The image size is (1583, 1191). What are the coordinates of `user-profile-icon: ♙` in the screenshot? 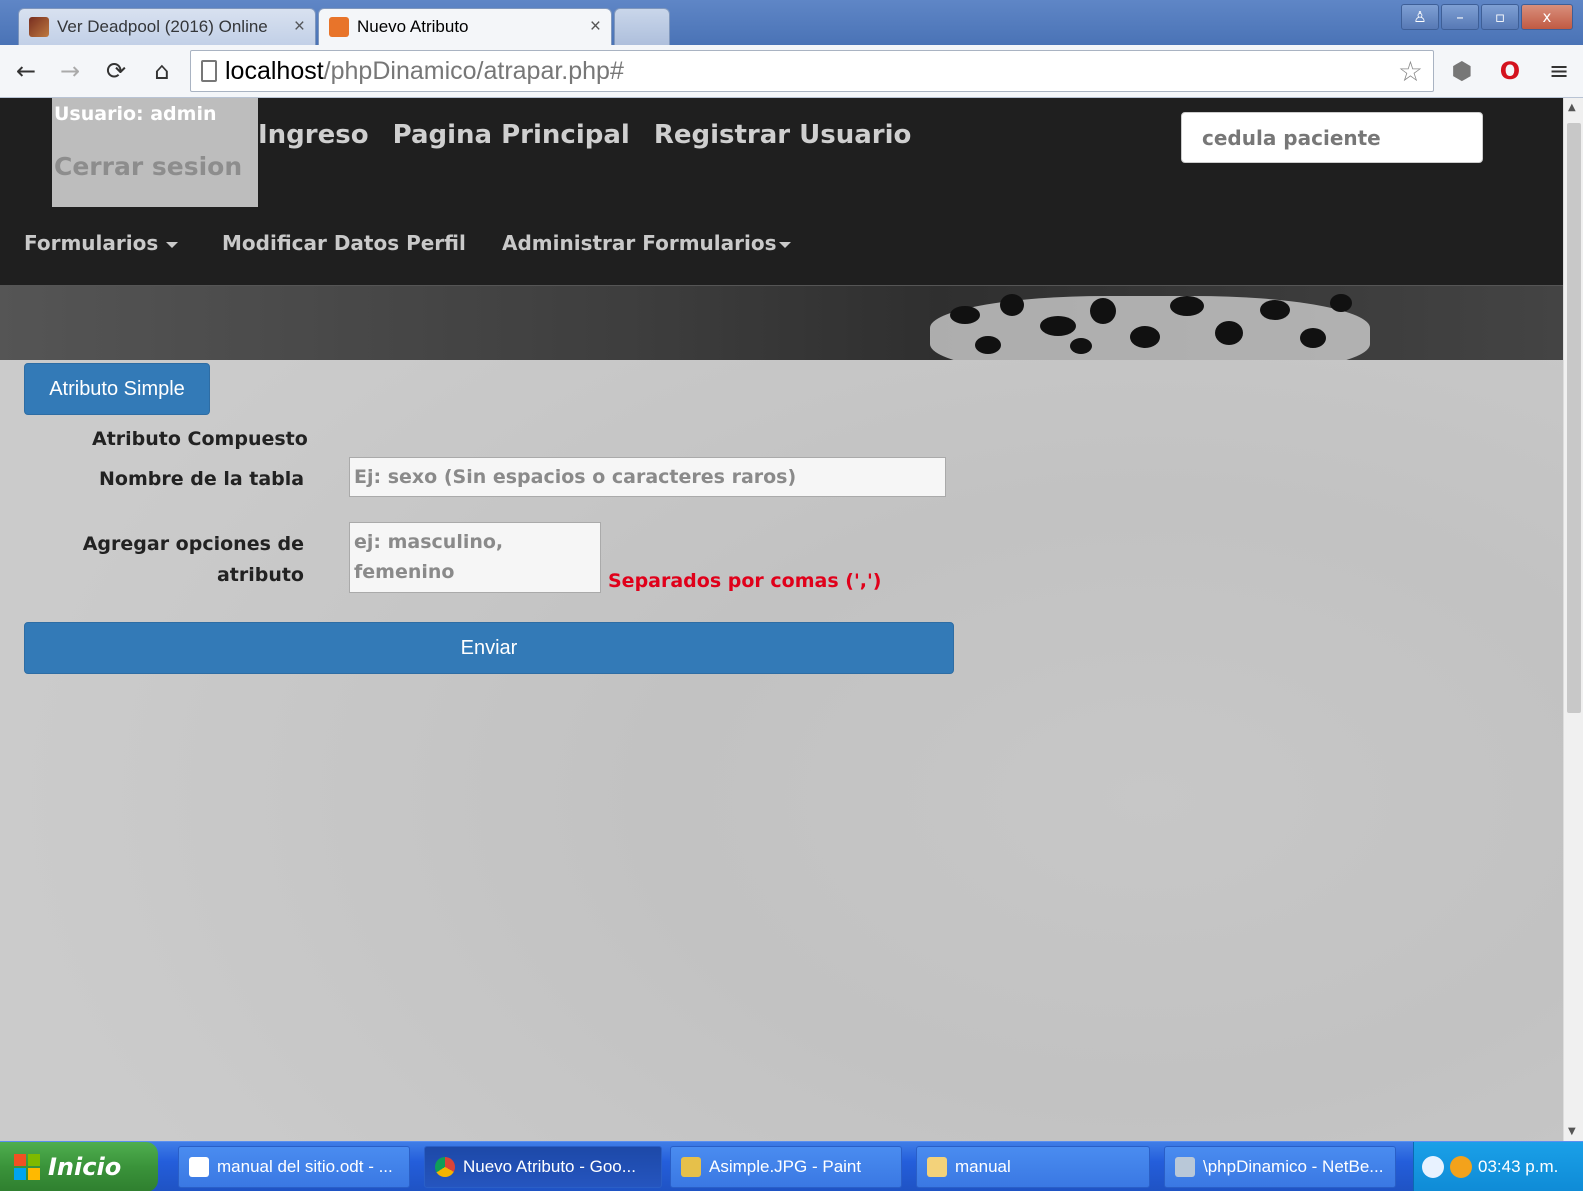 It's located at (1420, 17).